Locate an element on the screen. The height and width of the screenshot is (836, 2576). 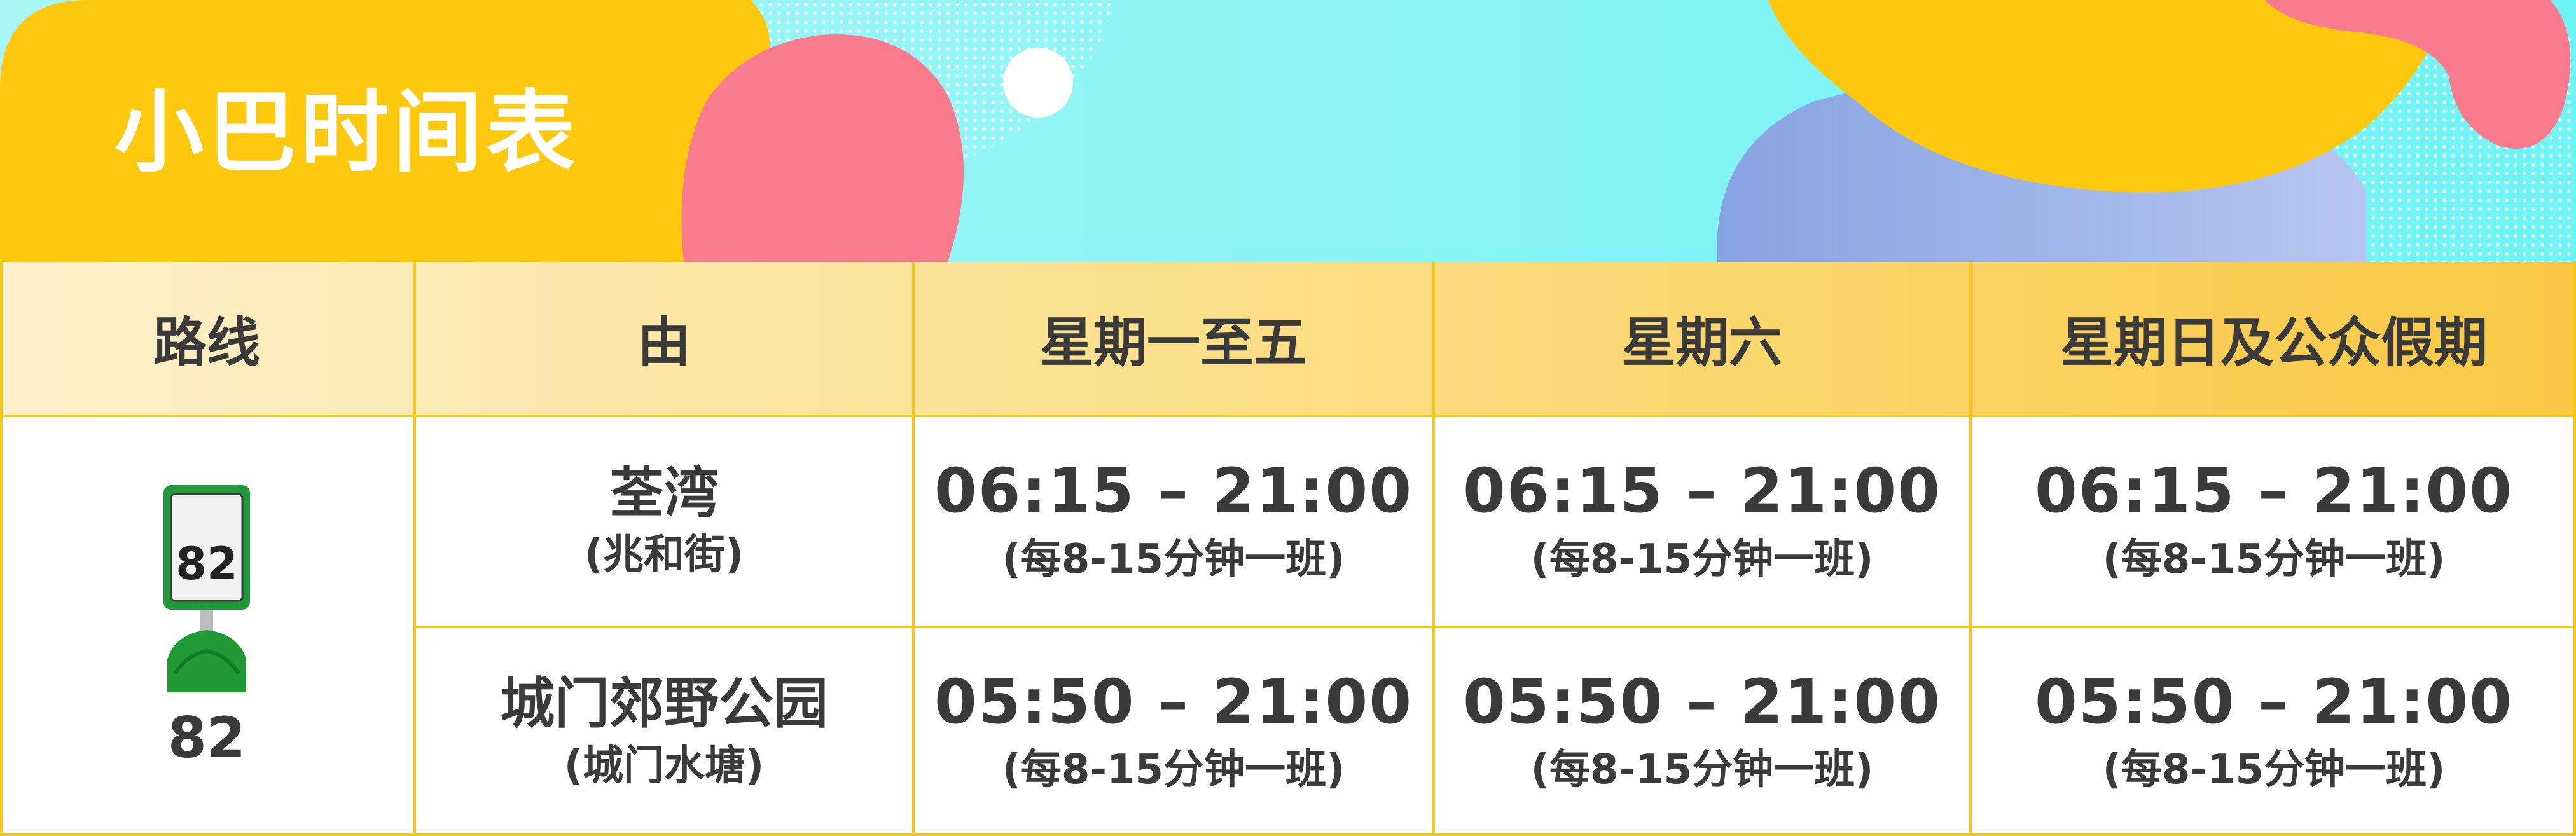
from-main: 城门郊野公园 is located at coordinates (664, 704).